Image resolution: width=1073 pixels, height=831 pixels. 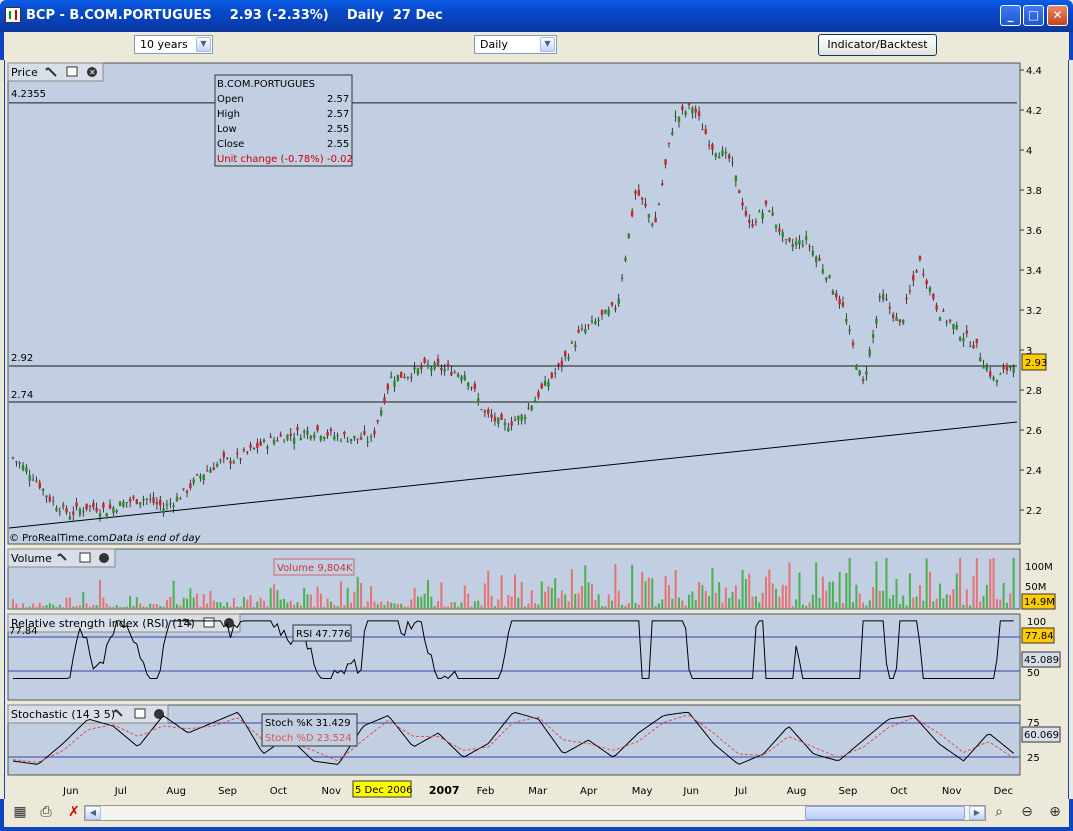 I want to click on period-select: 10 years ▼, so click(x=173, y=44).